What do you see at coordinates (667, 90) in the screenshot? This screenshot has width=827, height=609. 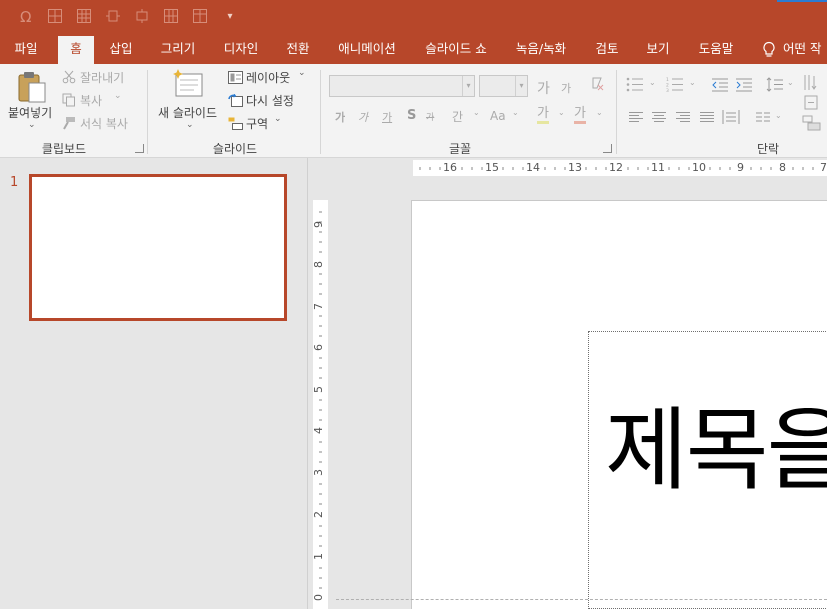 I see `svg-text: 3` at bounding box center [667, 90].